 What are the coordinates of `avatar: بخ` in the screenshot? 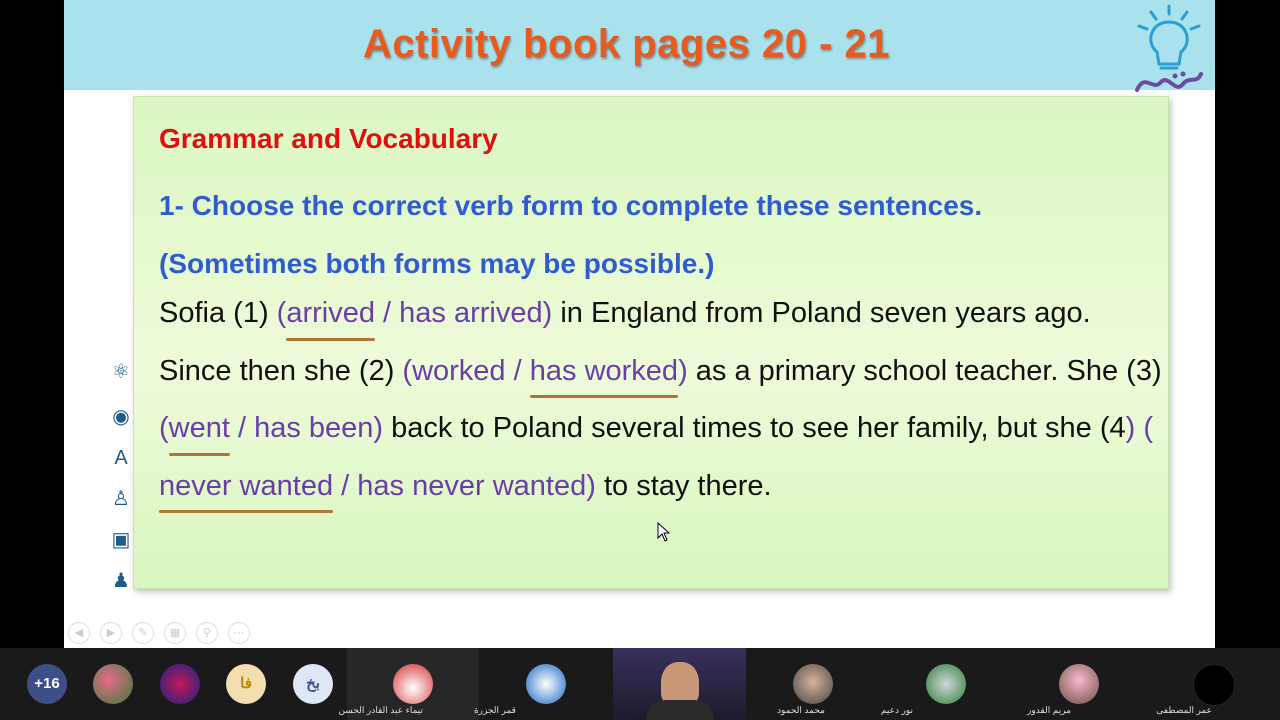 It's located at (313, 684).